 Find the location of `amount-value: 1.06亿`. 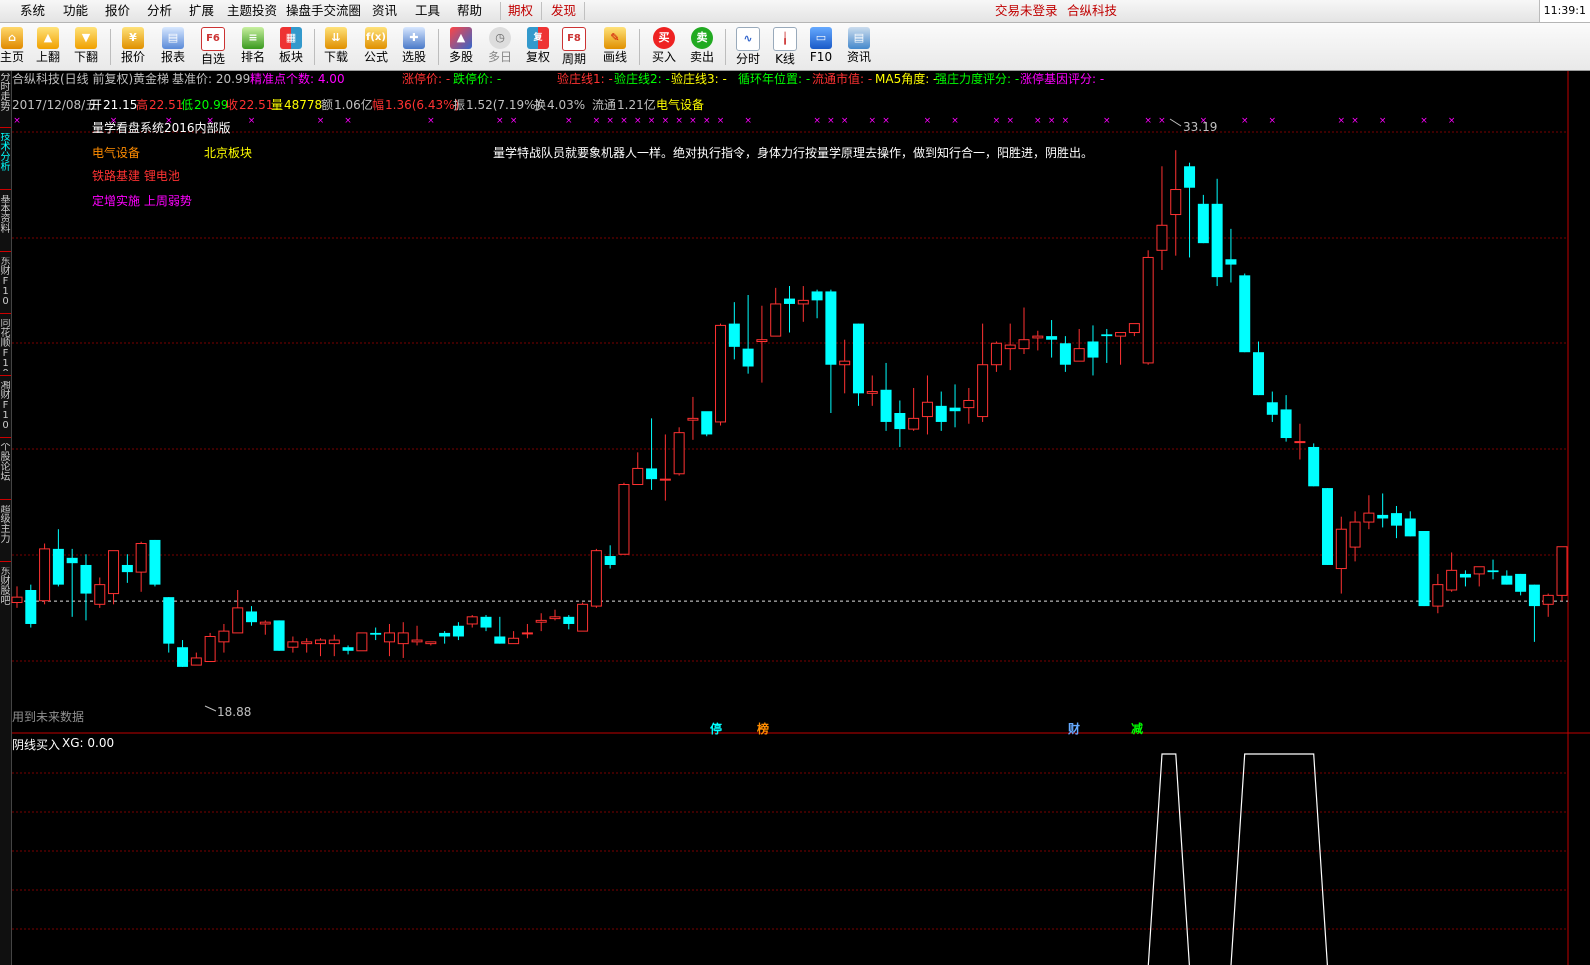

amount-value: 1.06亿 is located at coordinates (353, 105).